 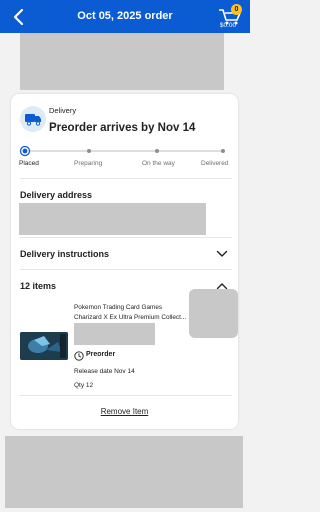 I want to click on chevron-down-icon, so click(x=222, y=254).